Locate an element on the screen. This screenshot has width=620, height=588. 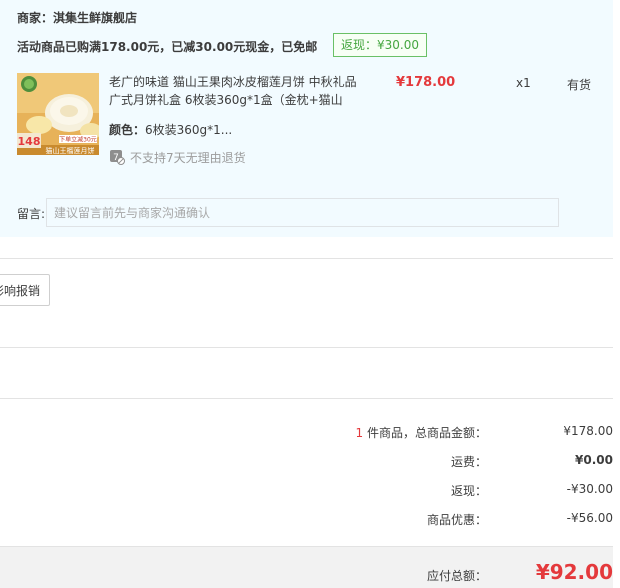
promo-text: 活动商品已购满178.00元，已减30.00元现金，已免邮 is located at coordinates (167, 47).